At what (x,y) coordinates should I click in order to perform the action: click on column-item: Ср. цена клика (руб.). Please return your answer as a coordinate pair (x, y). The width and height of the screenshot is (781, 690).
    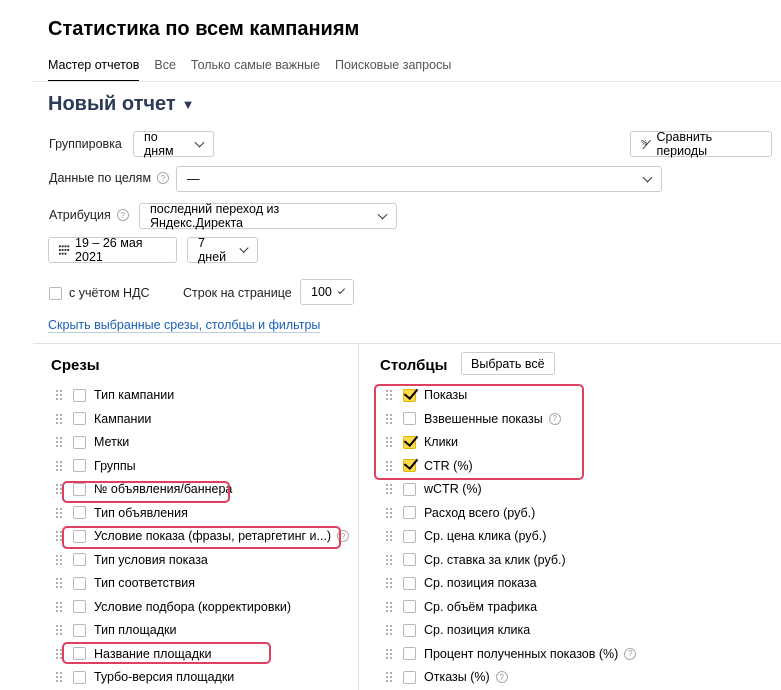
    Looking at the image, I should click on (465, 536).